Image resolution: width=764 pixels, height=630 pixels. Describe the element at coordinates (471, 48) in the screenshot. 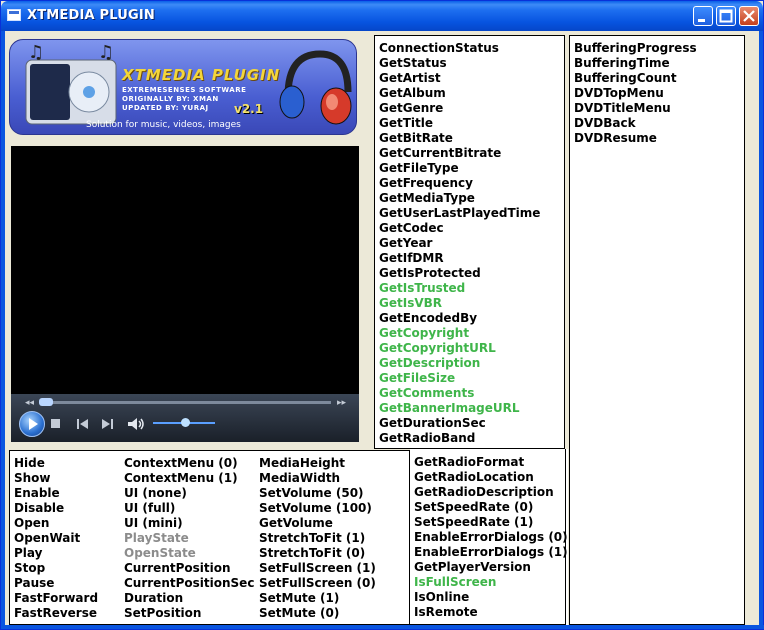

I see `command-link-connectionstatus: ConnectionStatus` at that location.